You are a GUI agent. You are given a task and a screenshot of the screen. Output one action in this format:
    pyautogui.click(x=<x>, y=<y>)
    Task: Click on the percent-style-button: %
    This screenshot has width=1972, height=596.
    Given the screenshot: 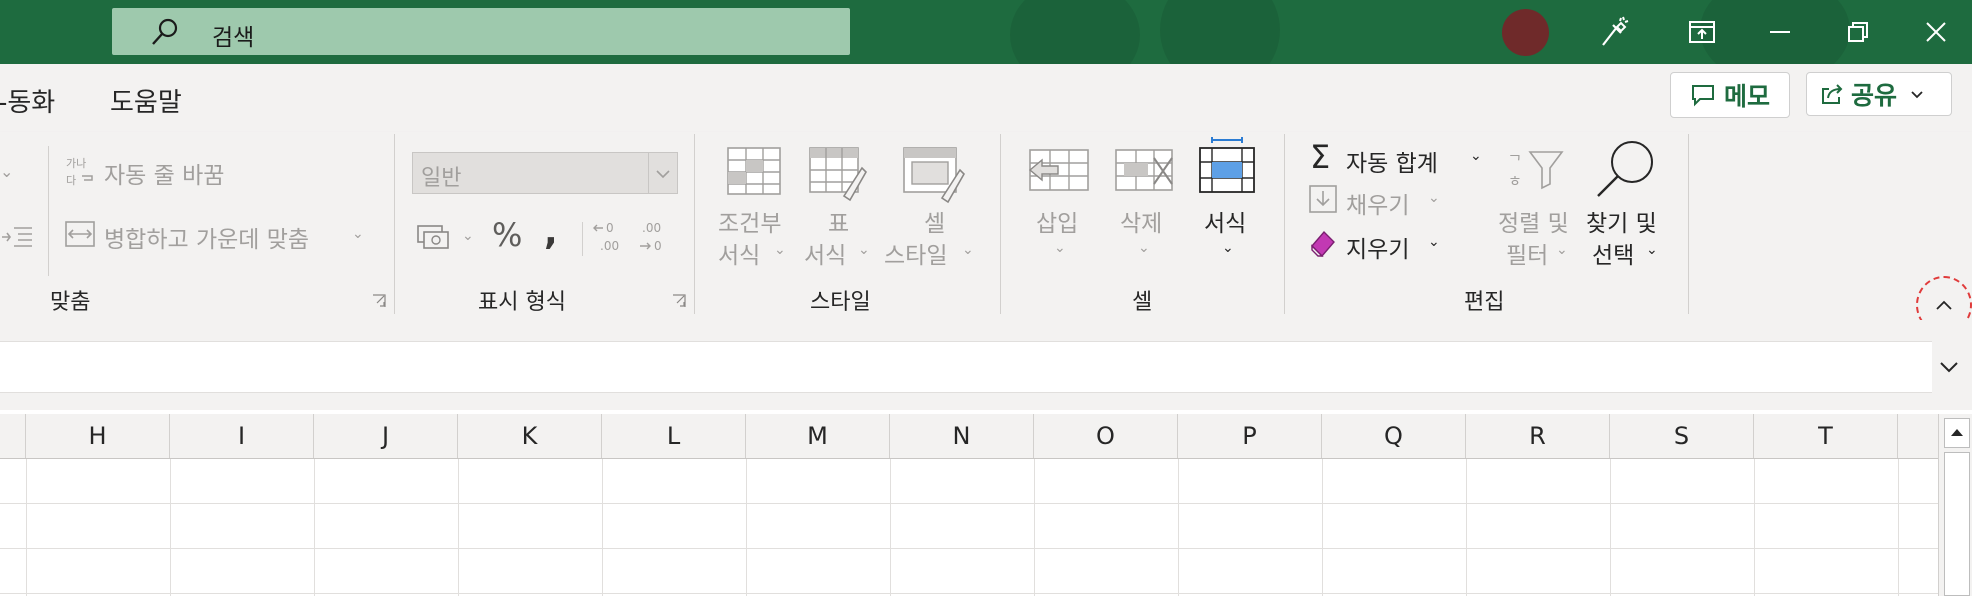 What is the action you would take?
    pyautogui.click(x=507, y=235)
    